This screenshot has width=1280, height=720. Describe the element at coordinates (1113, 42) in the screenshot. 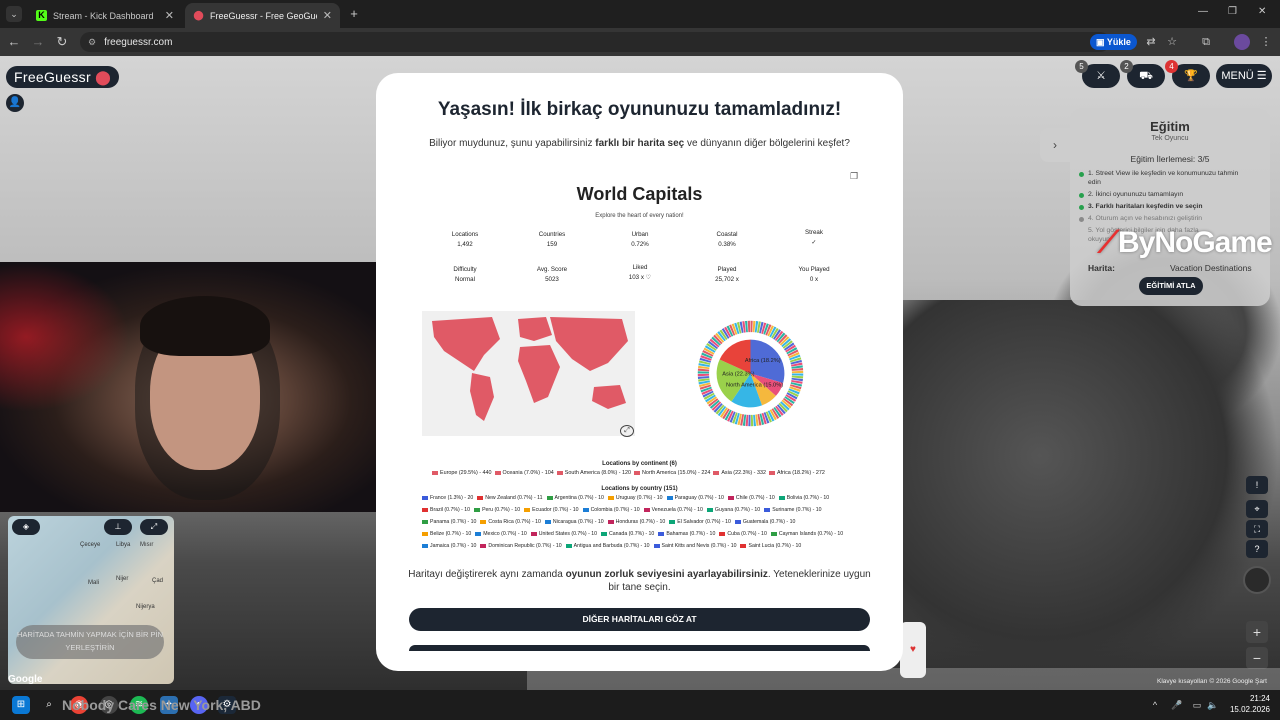

I see `install-app-button: ▣ Yükle` at that location.